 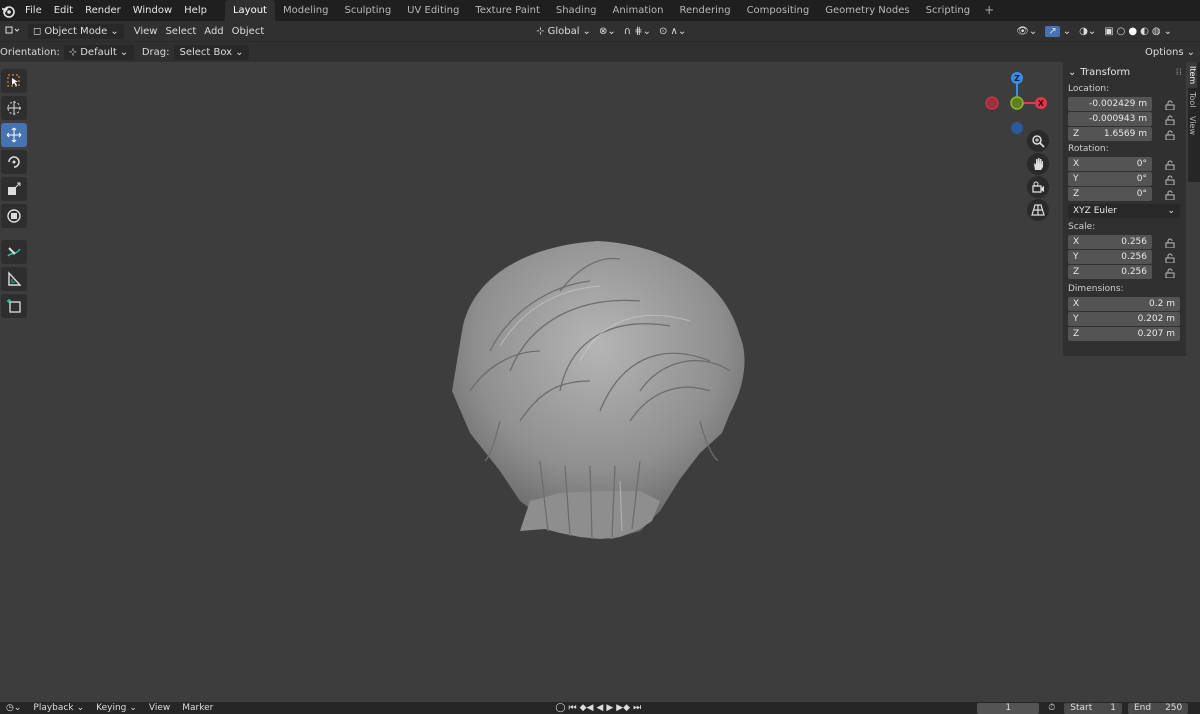 What do you see at coordinates (1110, 164) in the screenshot?
I see `rotation-x-field: X 0°` at bounding box center [1110, 164].